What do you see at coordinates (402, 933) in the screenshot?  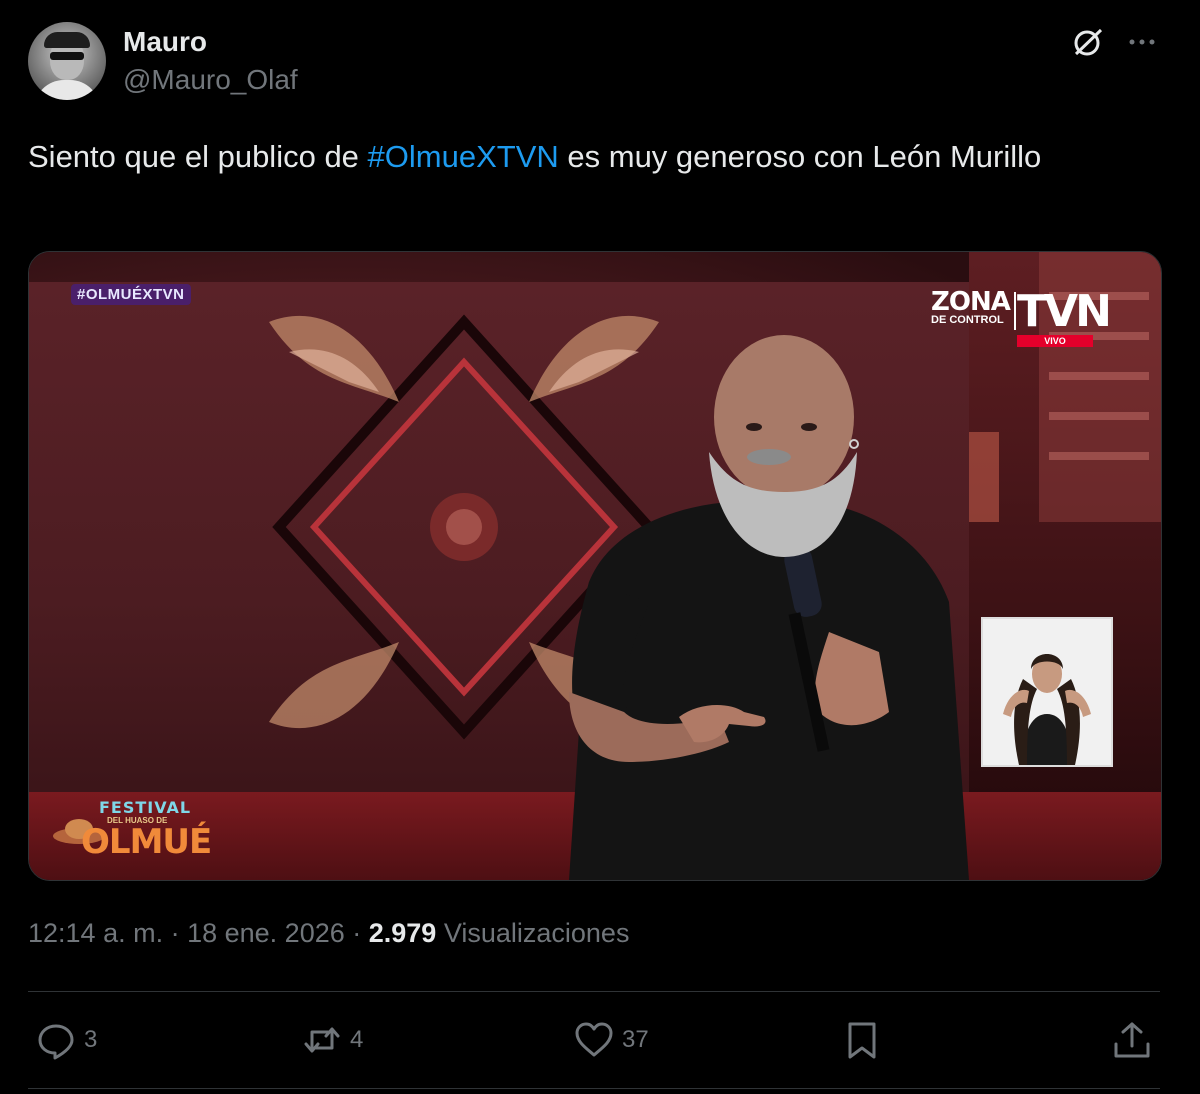 I see `views-count: 2.979` at bounding box center [402, 933].